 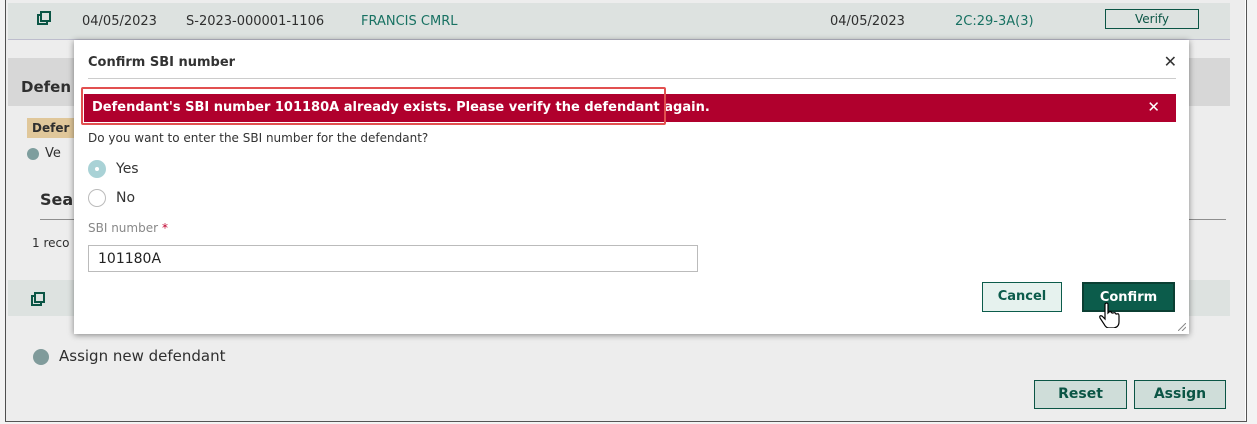 I want to click on sbi-number-label: SBI number *, so click(x=128, y=228).